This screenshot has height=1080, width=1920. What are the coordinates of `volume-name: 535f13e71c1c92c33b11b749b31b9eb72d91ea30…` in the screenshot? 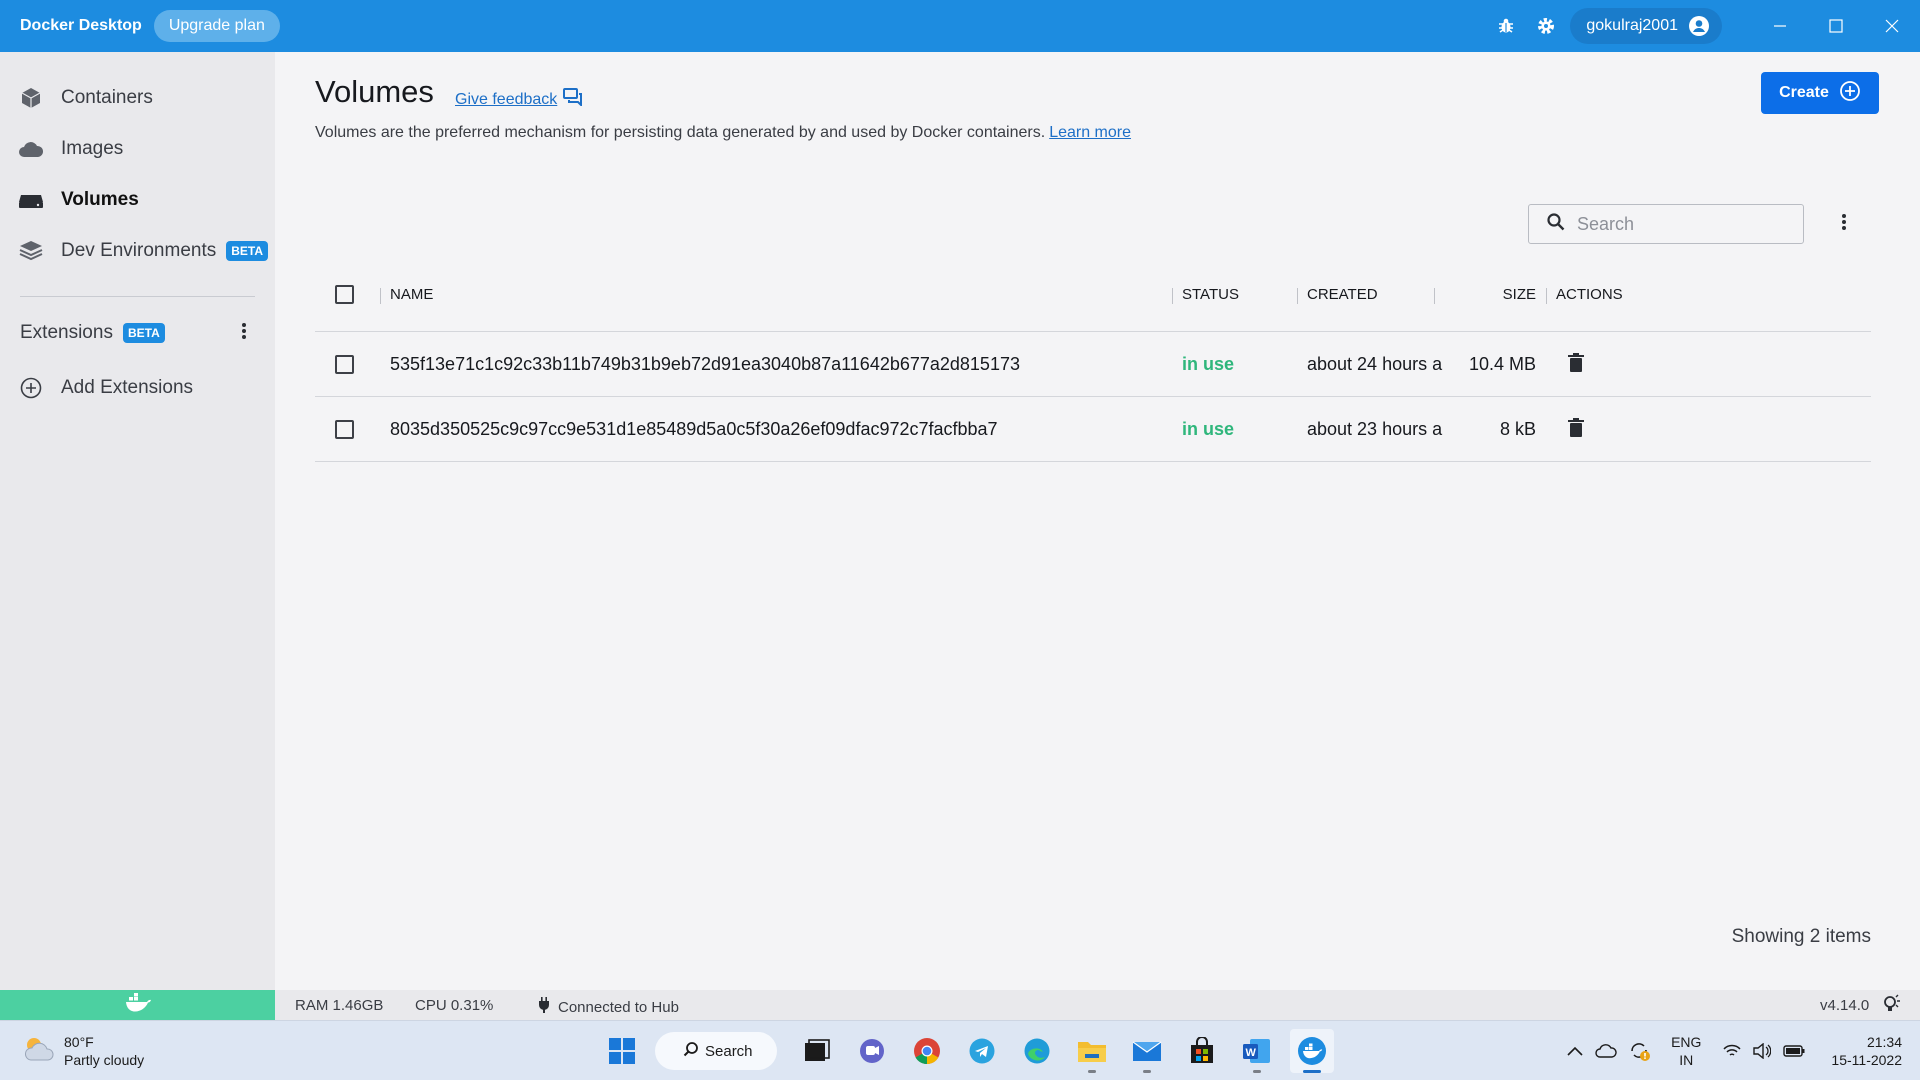 It's located at (705, 364).